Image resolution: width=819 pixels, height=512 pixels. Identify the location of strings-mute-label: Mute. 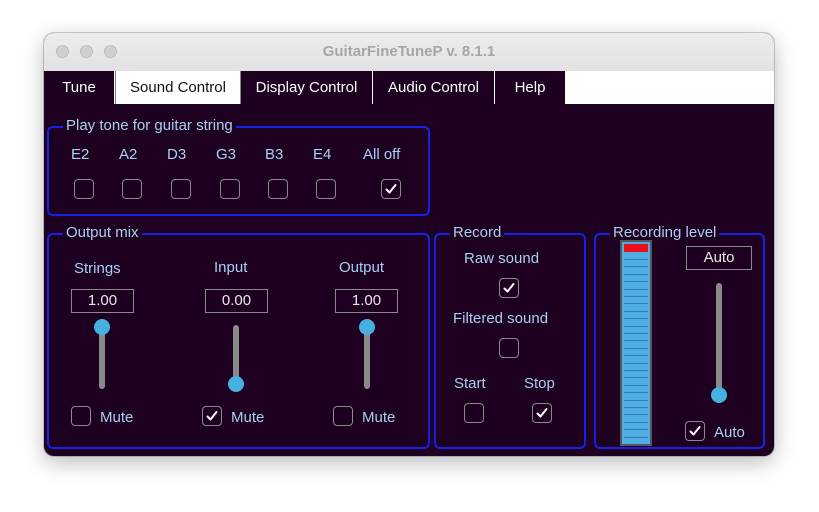
(117, 417).